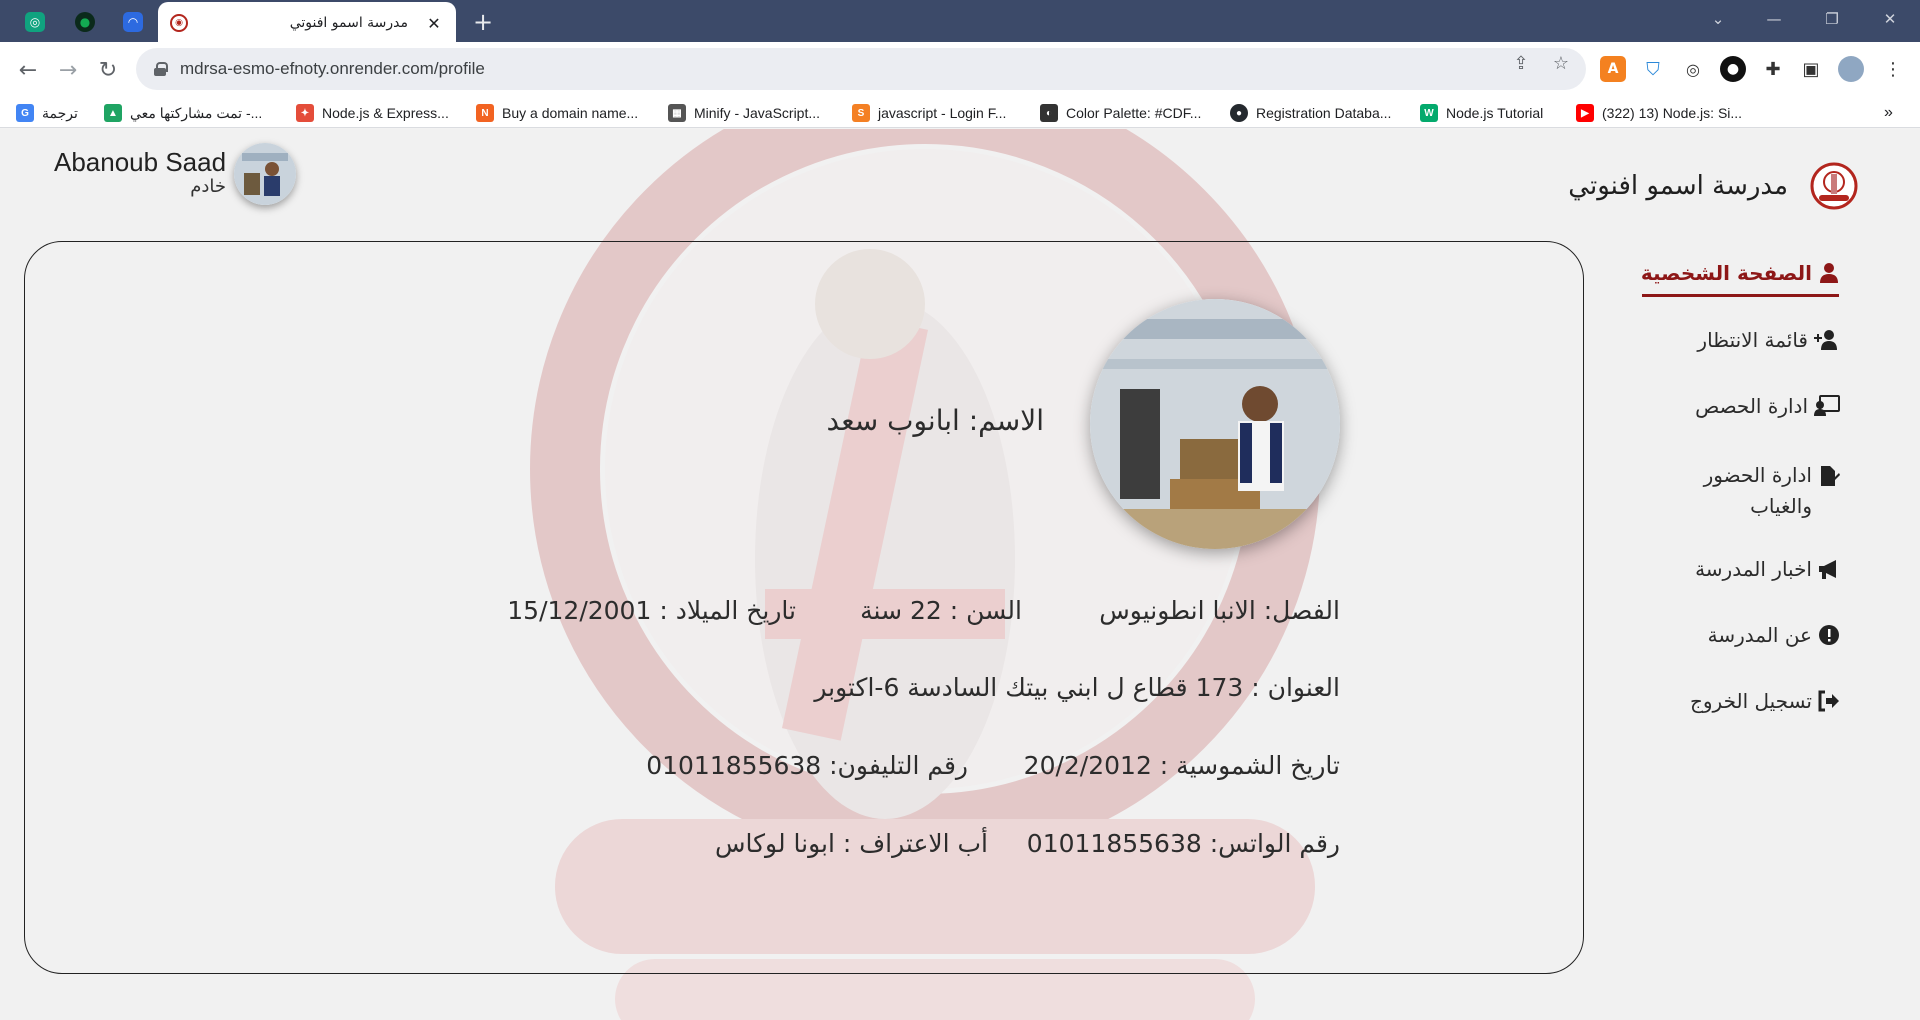  I want to click on tab-search-chevron-icon: ⌄, so click(1718, 19).